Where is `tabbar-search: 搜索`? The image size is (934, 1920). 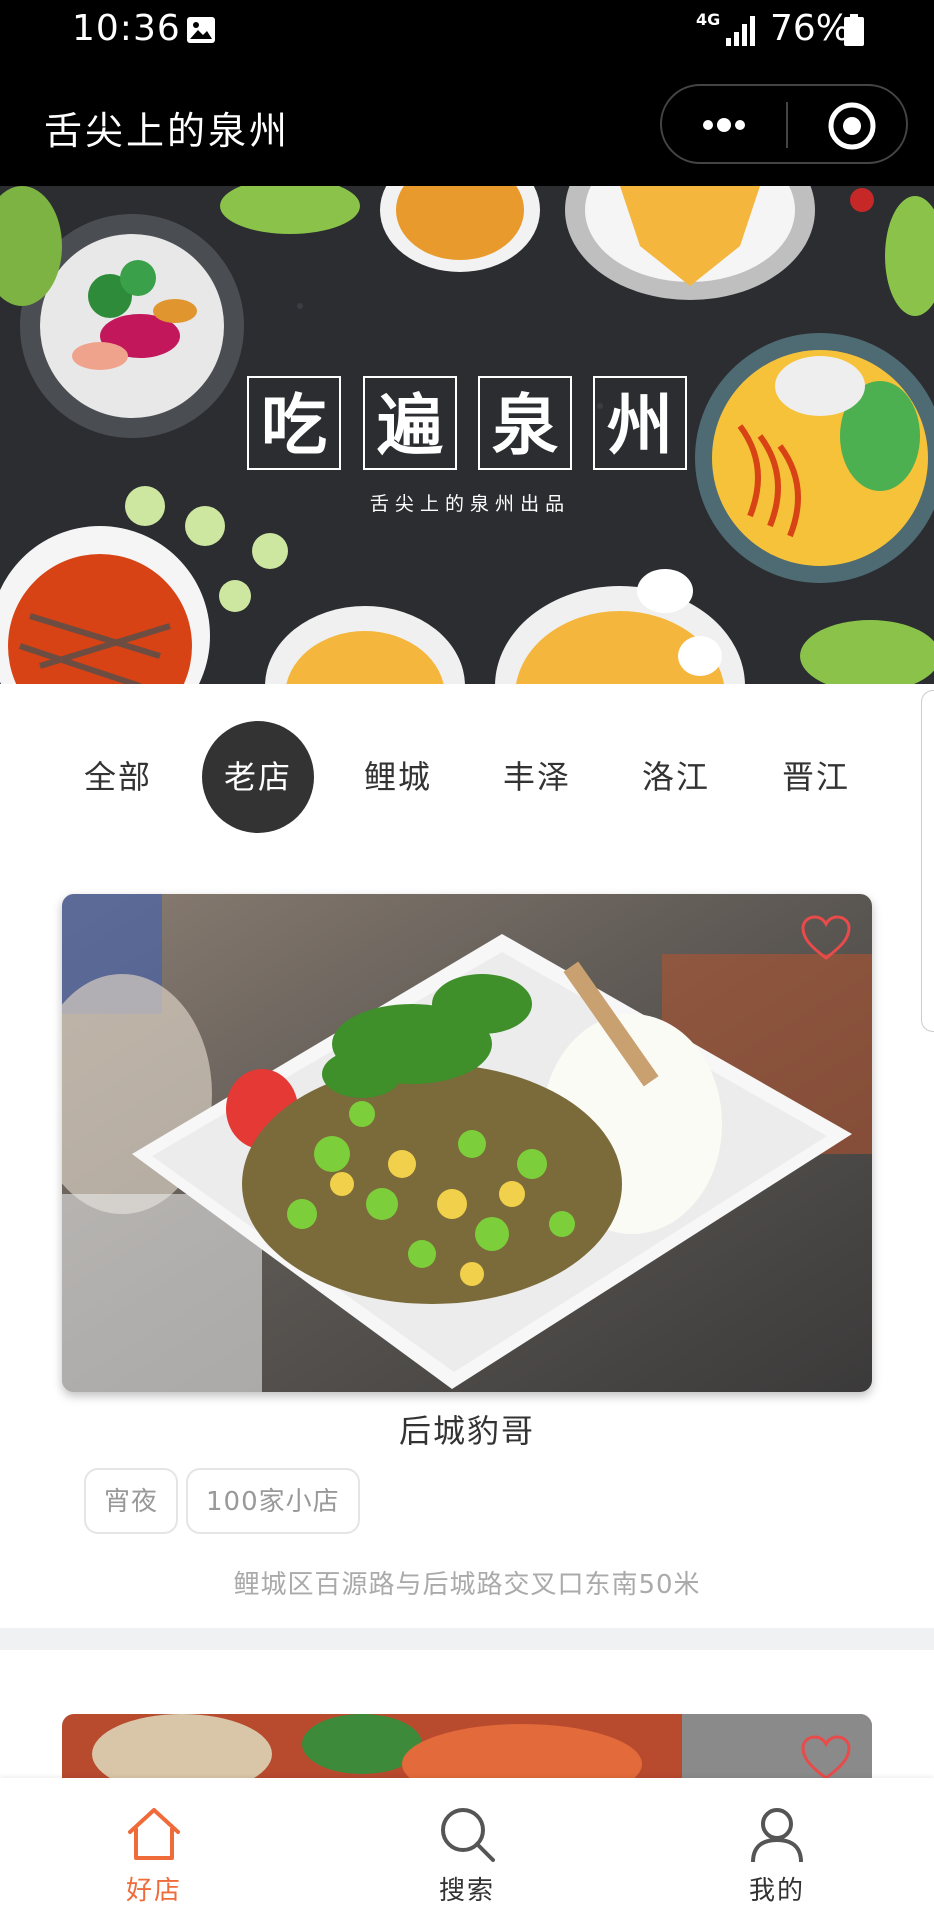
tabbar-search: 搜索 is located at coordinates (467, 1849).